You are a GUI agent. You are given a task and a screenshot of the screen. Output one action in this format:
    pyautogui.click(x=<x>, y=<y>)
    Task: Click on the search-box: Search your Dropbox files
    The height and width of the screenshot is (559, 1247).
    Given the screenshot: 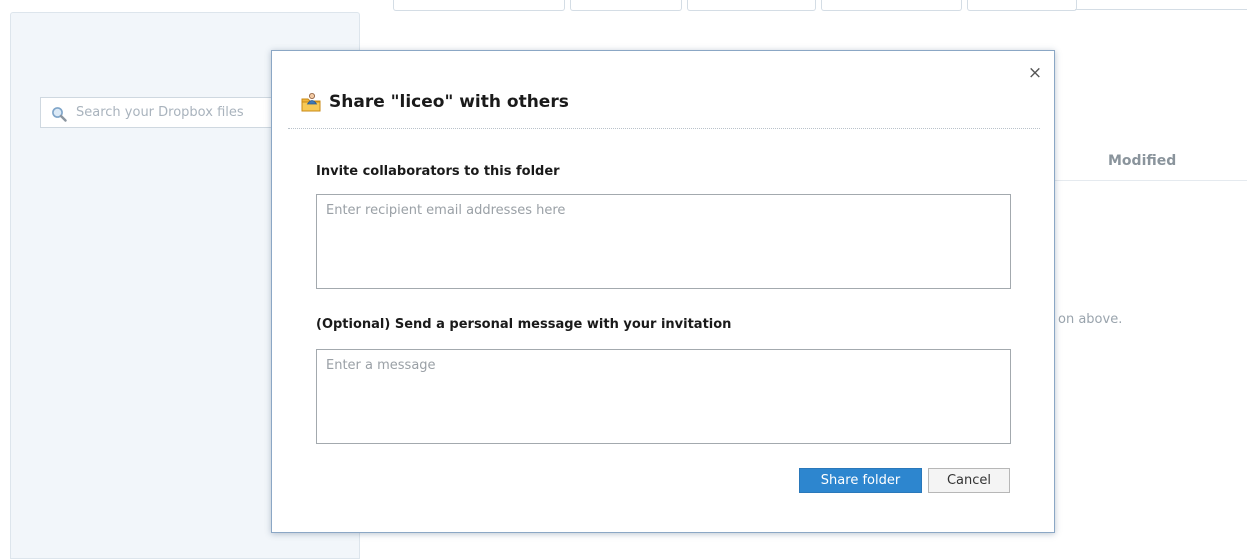 What is the action you would take?
    pyautogui.click(x=156, y=112)
    